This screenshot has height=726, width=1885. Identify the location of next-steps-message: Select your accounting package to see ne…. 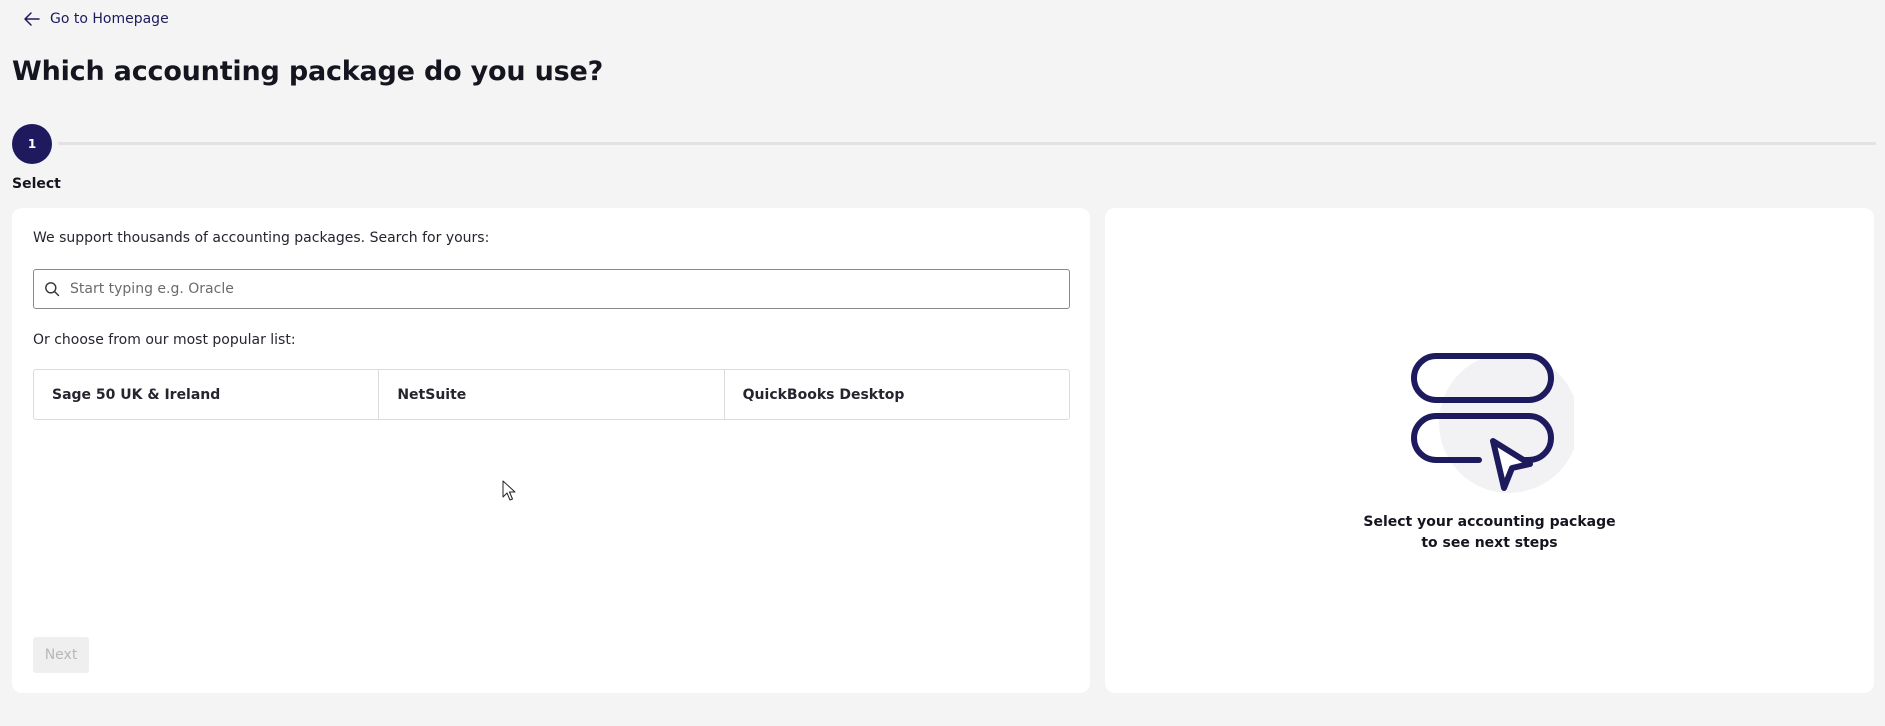
(1489, 533).